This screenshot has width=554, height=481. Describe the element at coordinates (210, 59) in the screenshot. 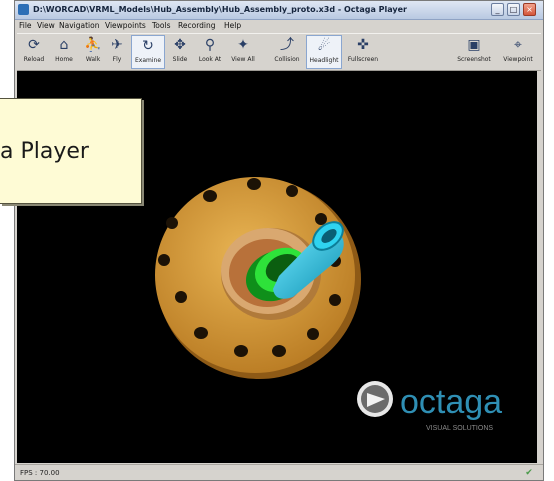

I see `look-at-label: Look At` at that location.